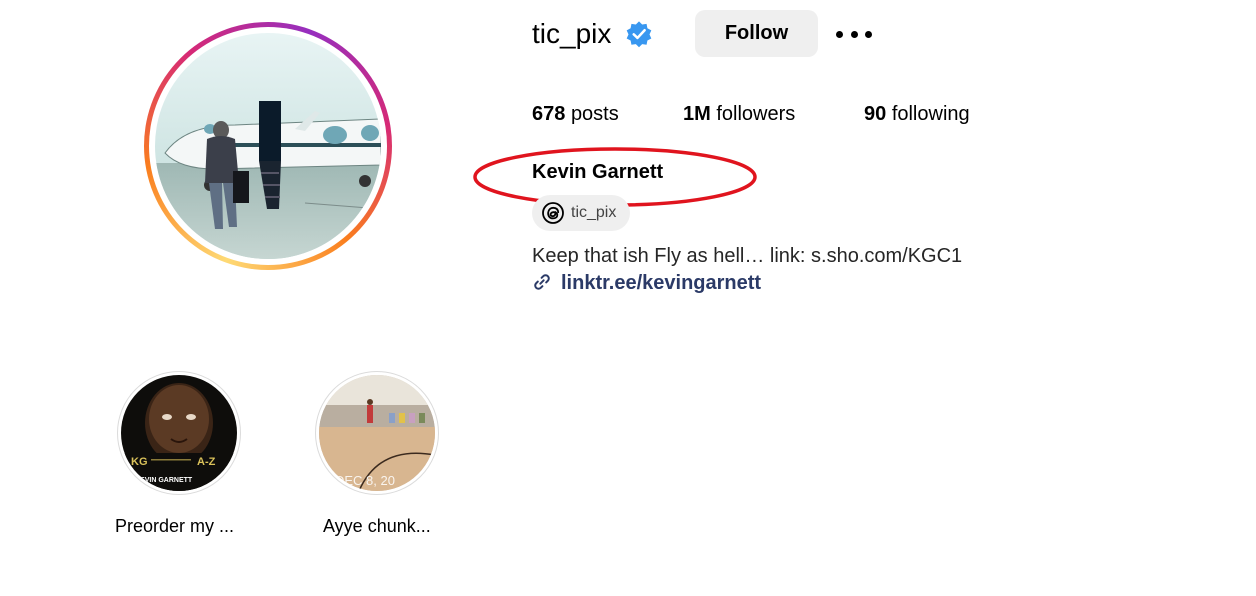 This screenshot has height=596, width=1256. Describe the element at coordinates (639, 34) in the screenshot. I see `verified-badge-icon` at that location.